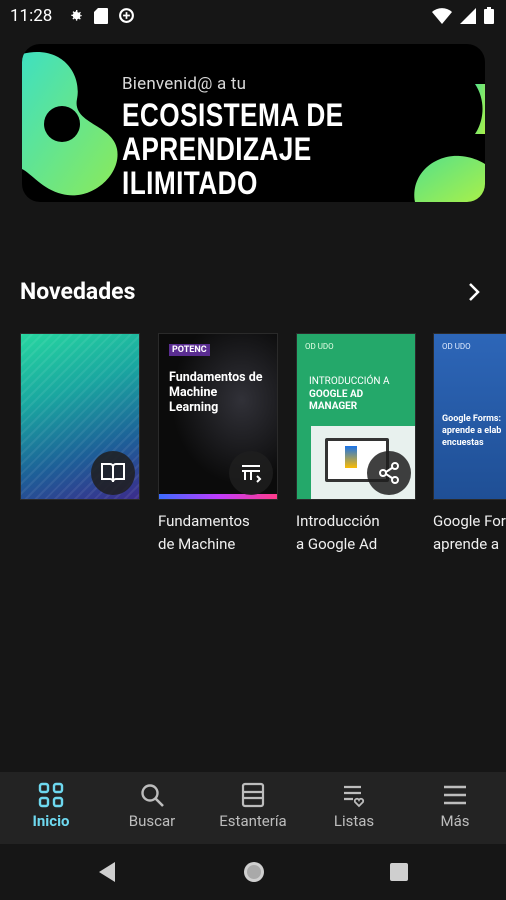  Describe the element at coordinates (253, 16) in the screenshot. I see `status-bar: 11:28` at that location.